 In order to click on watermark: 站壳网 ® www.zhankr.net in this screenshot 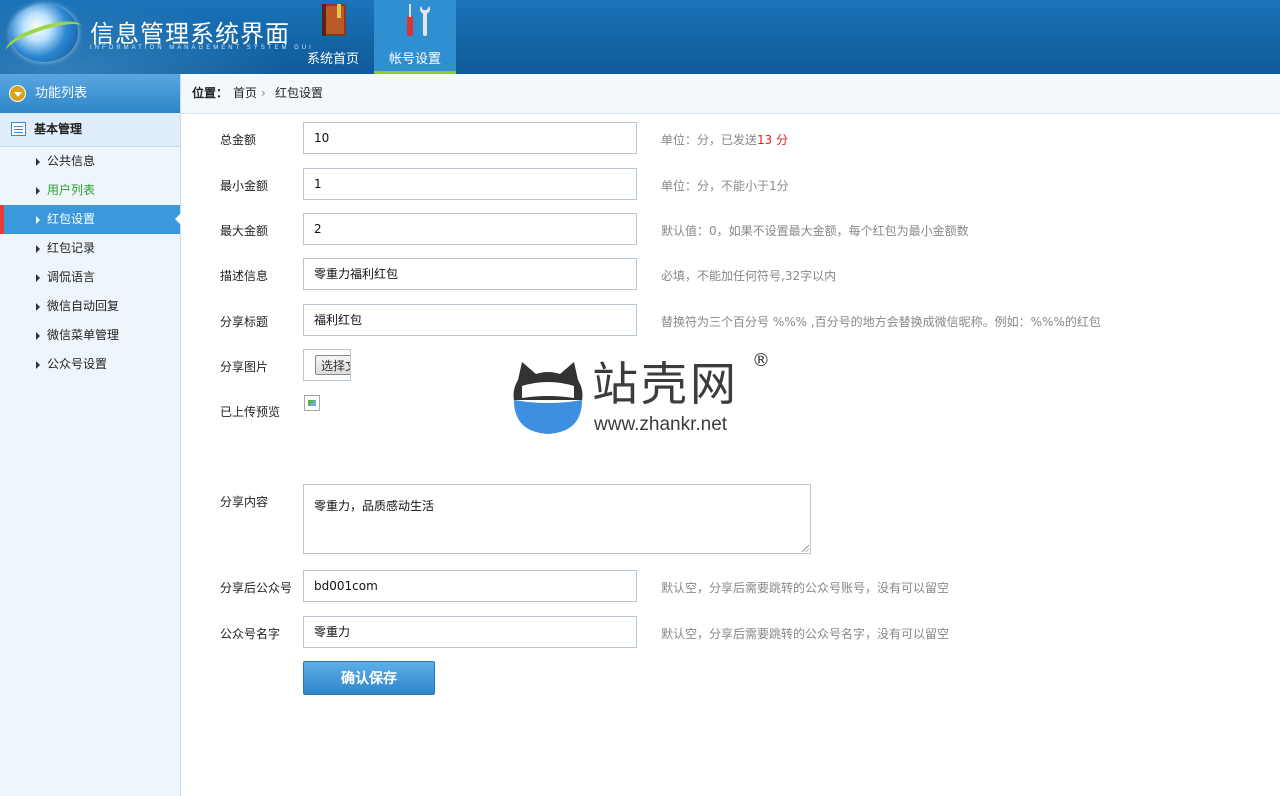, I will do `click(642, 395)`.